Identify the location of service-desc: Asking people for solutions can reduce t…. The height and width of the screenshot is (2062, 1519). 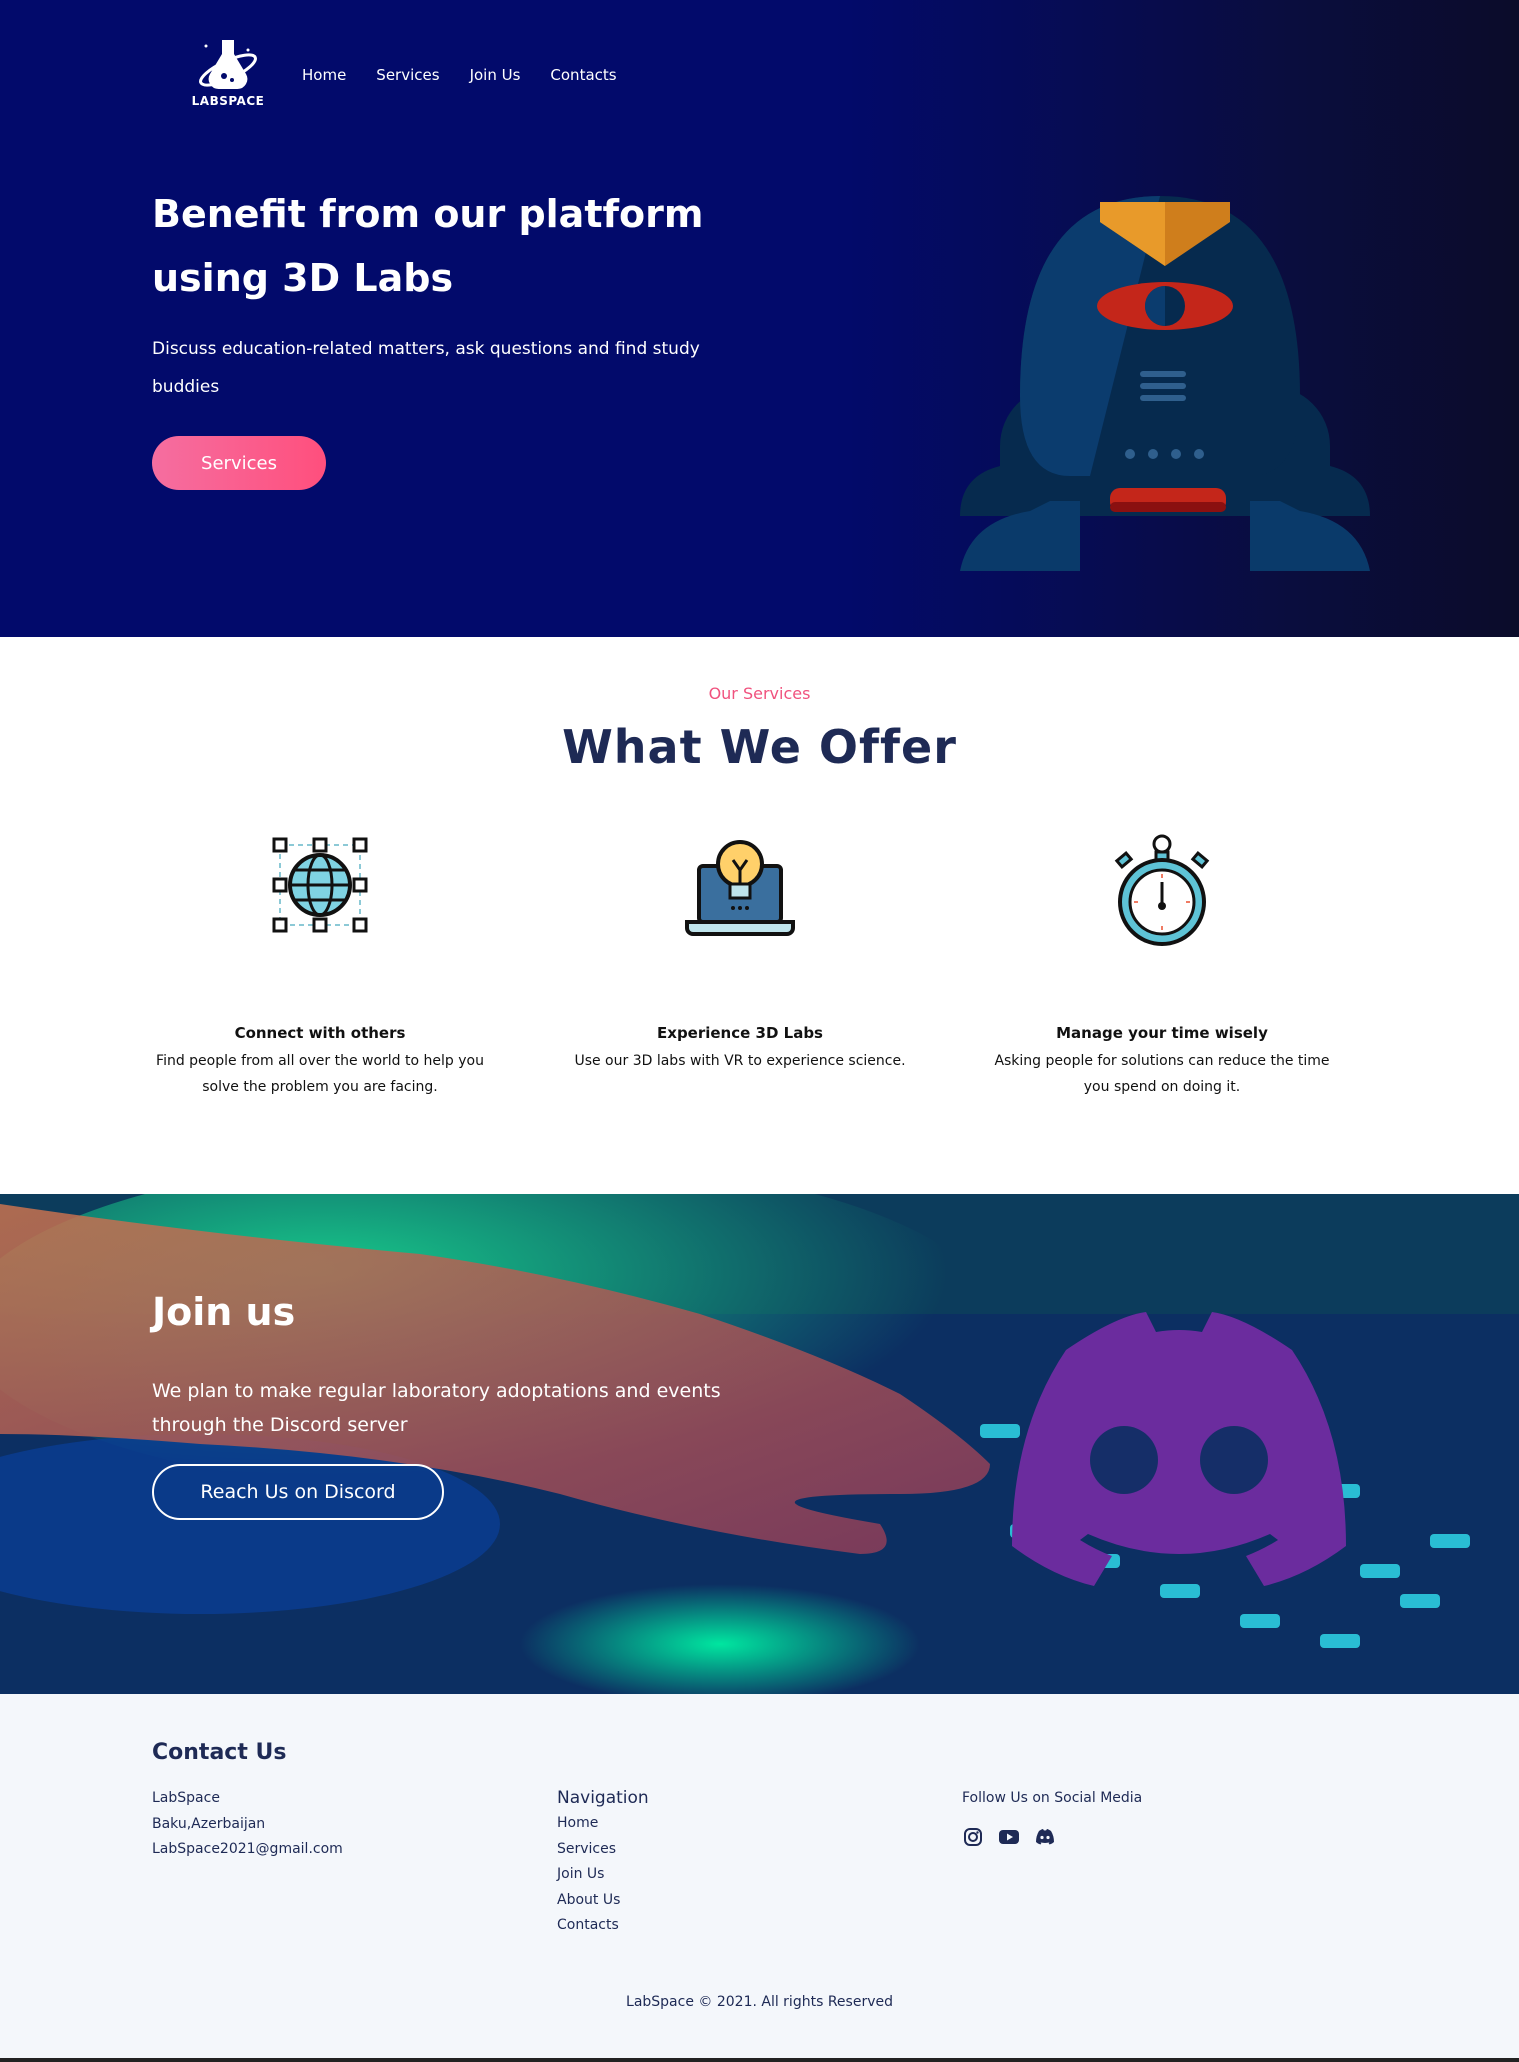
(1162, 1074).